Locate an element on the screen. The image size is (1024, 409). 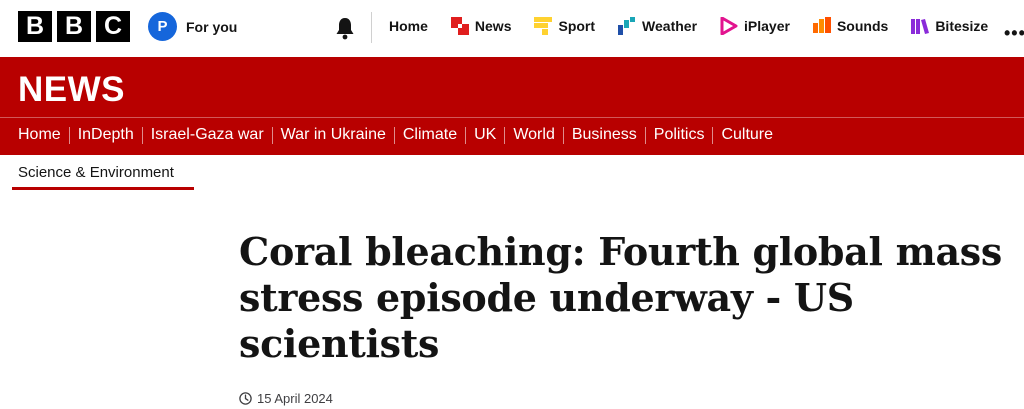
global-nav-iplayer: iPlayer is located at coordinates (752, 26).